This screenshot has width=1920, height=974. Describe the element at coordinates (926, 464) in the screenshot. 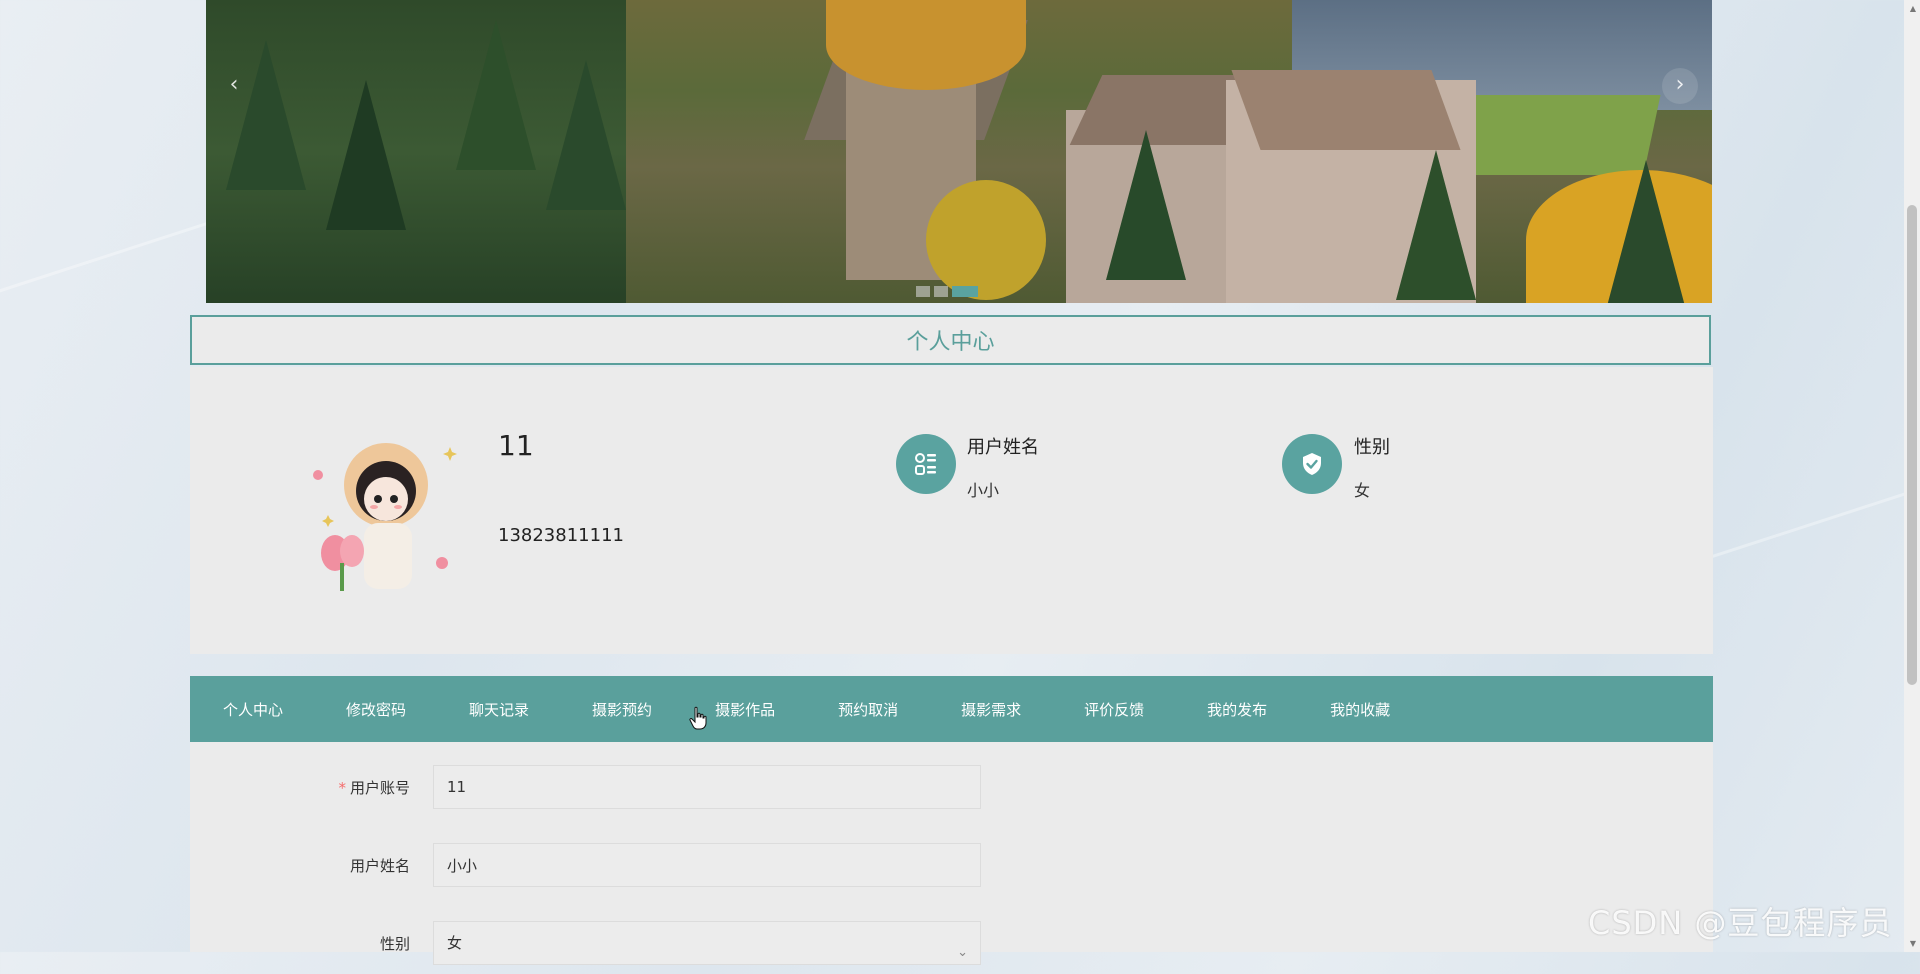

I see `apps-icon` at that location.